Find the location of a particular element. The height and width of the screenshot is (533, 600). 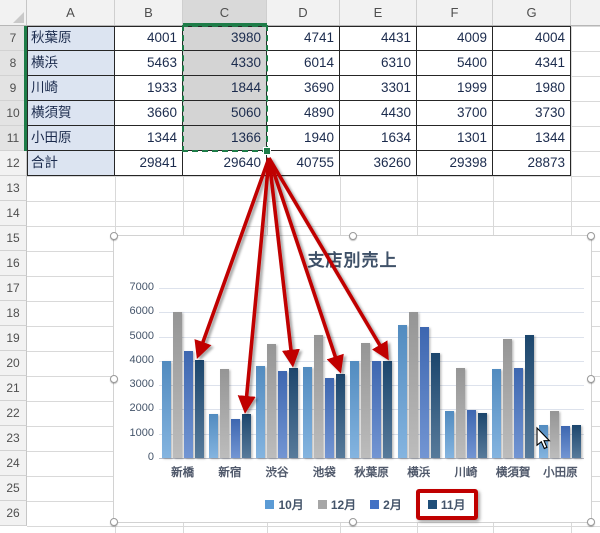

bar-2月-渋谷 is located at coordinates (283, 414).